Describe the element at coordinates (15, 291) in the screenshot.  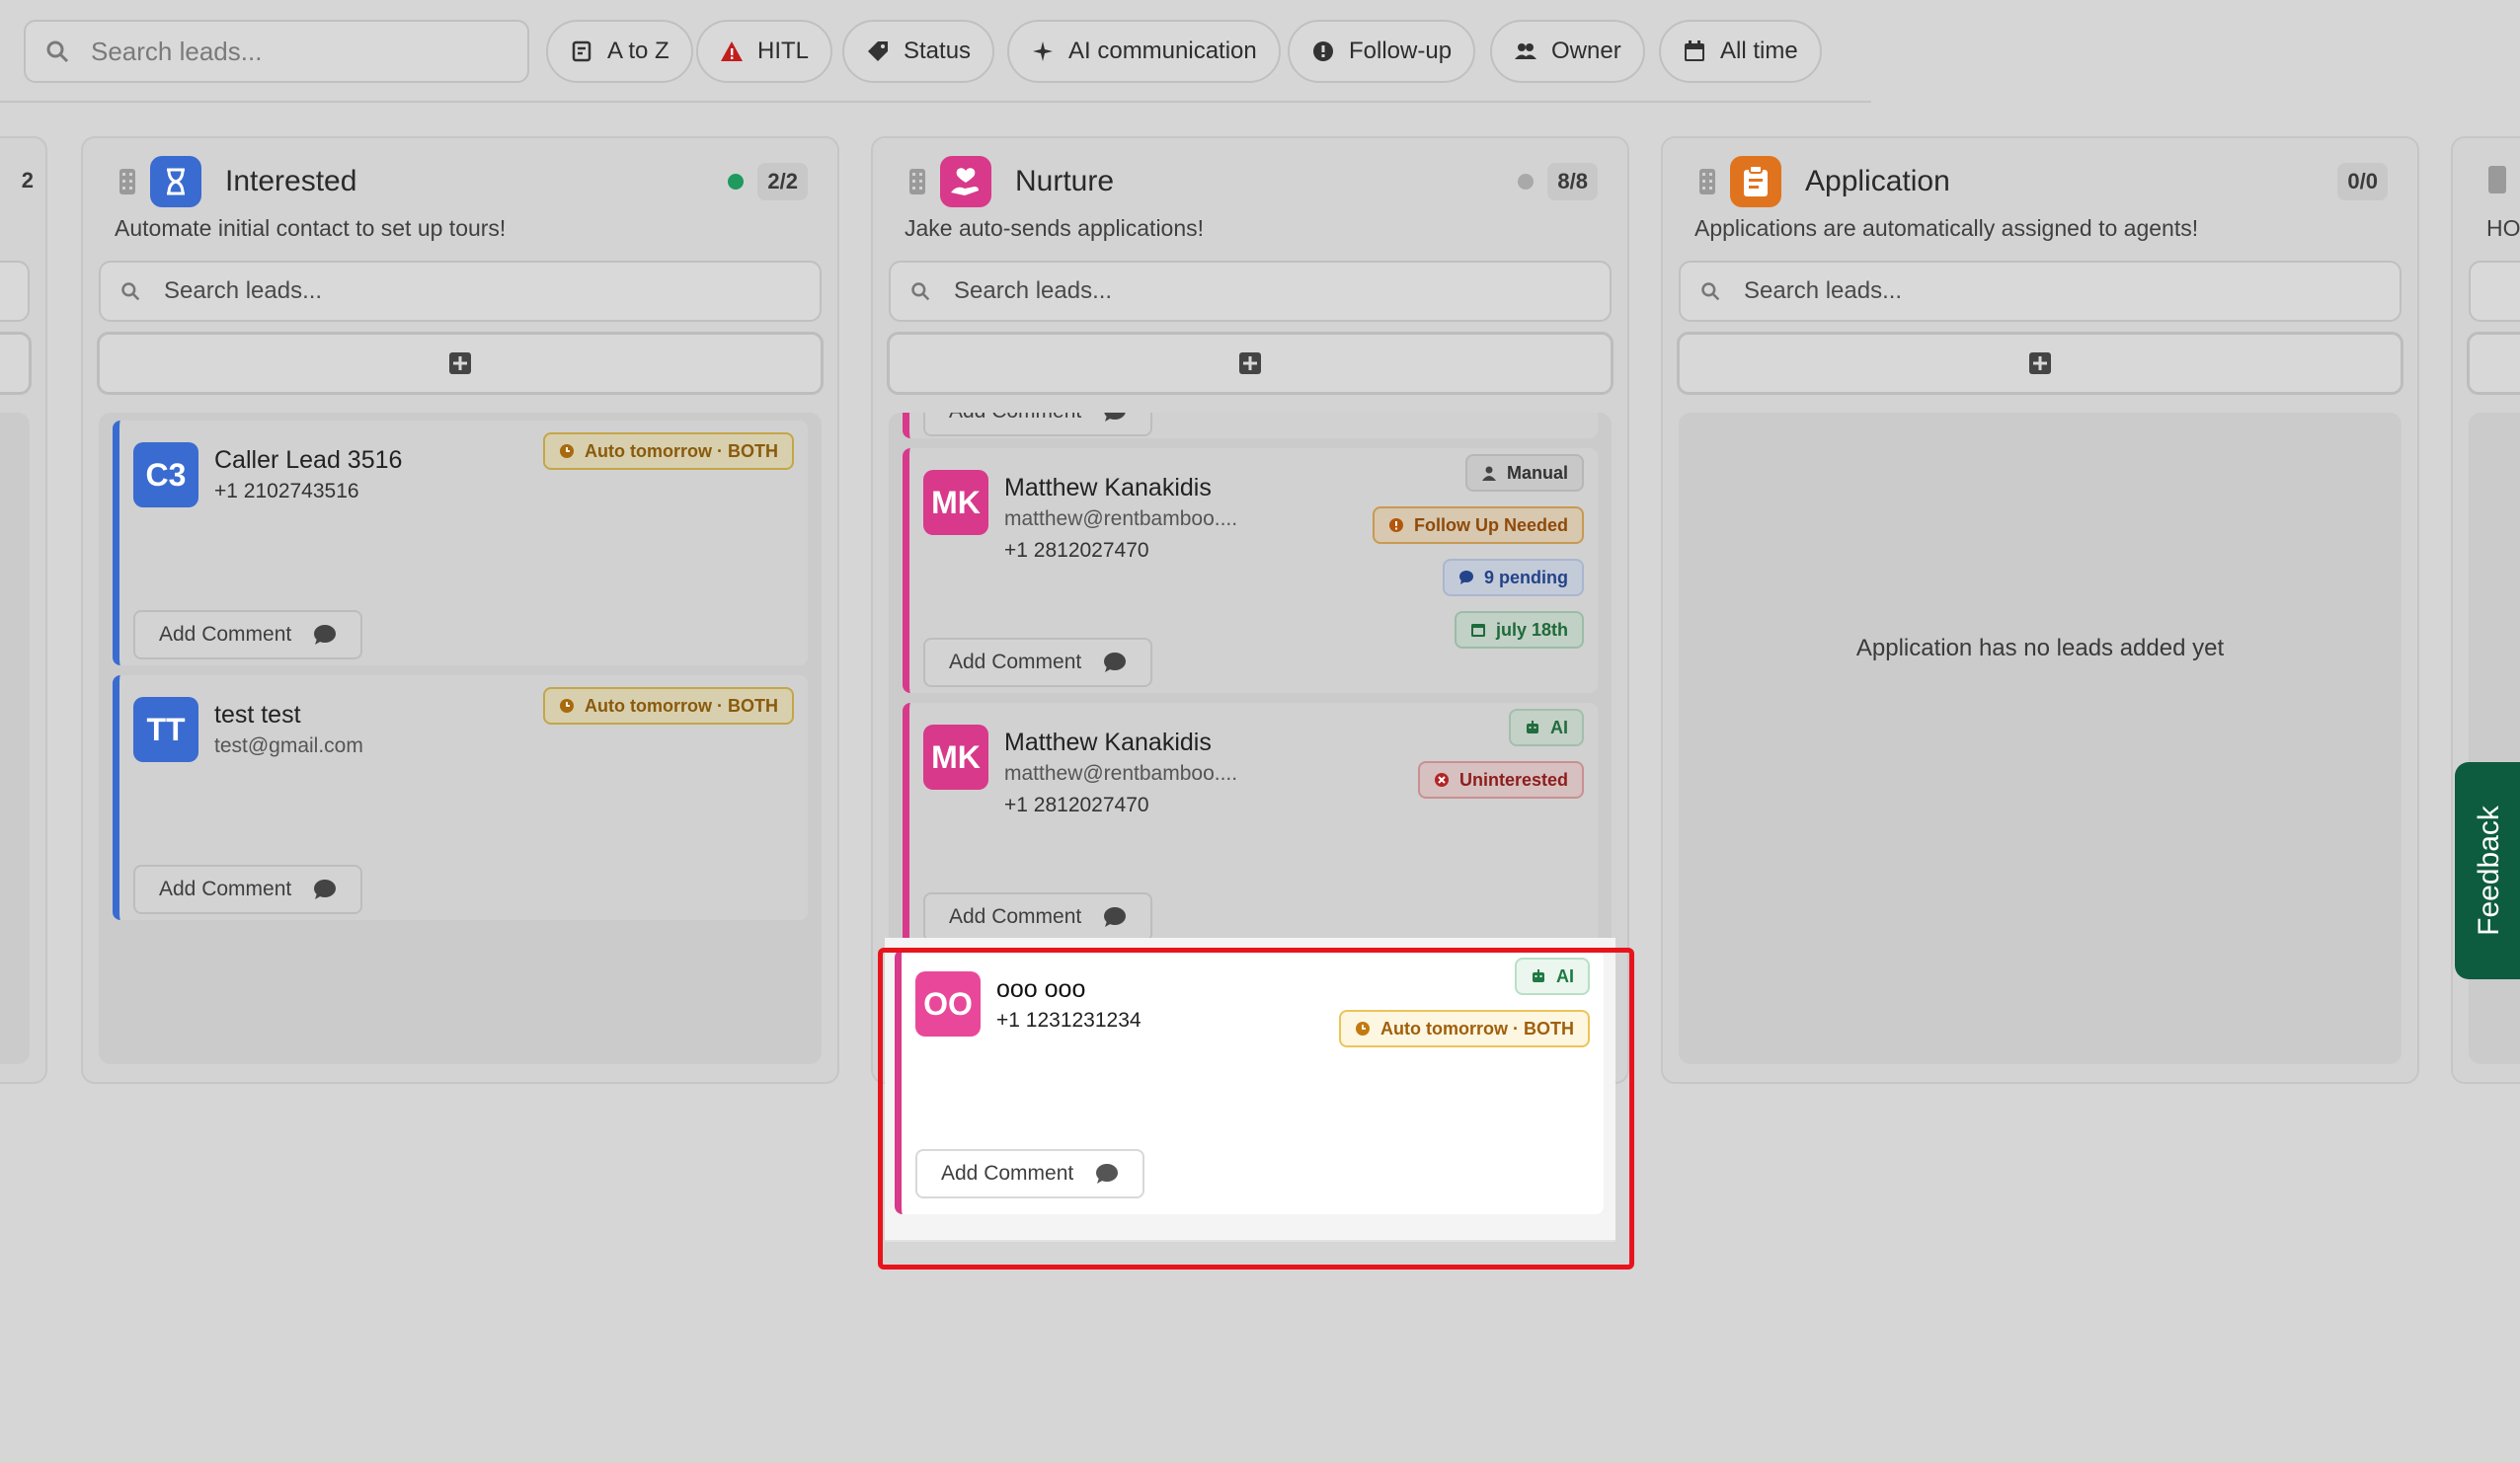
I see `column-previous-search` at that location.